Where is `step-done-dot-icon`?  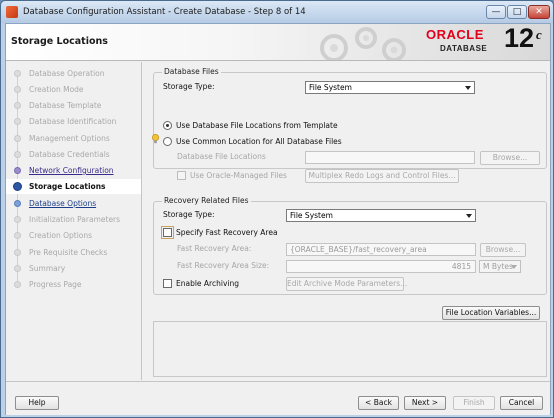
step-done-dot-icon is located at coordinates (17, 170).